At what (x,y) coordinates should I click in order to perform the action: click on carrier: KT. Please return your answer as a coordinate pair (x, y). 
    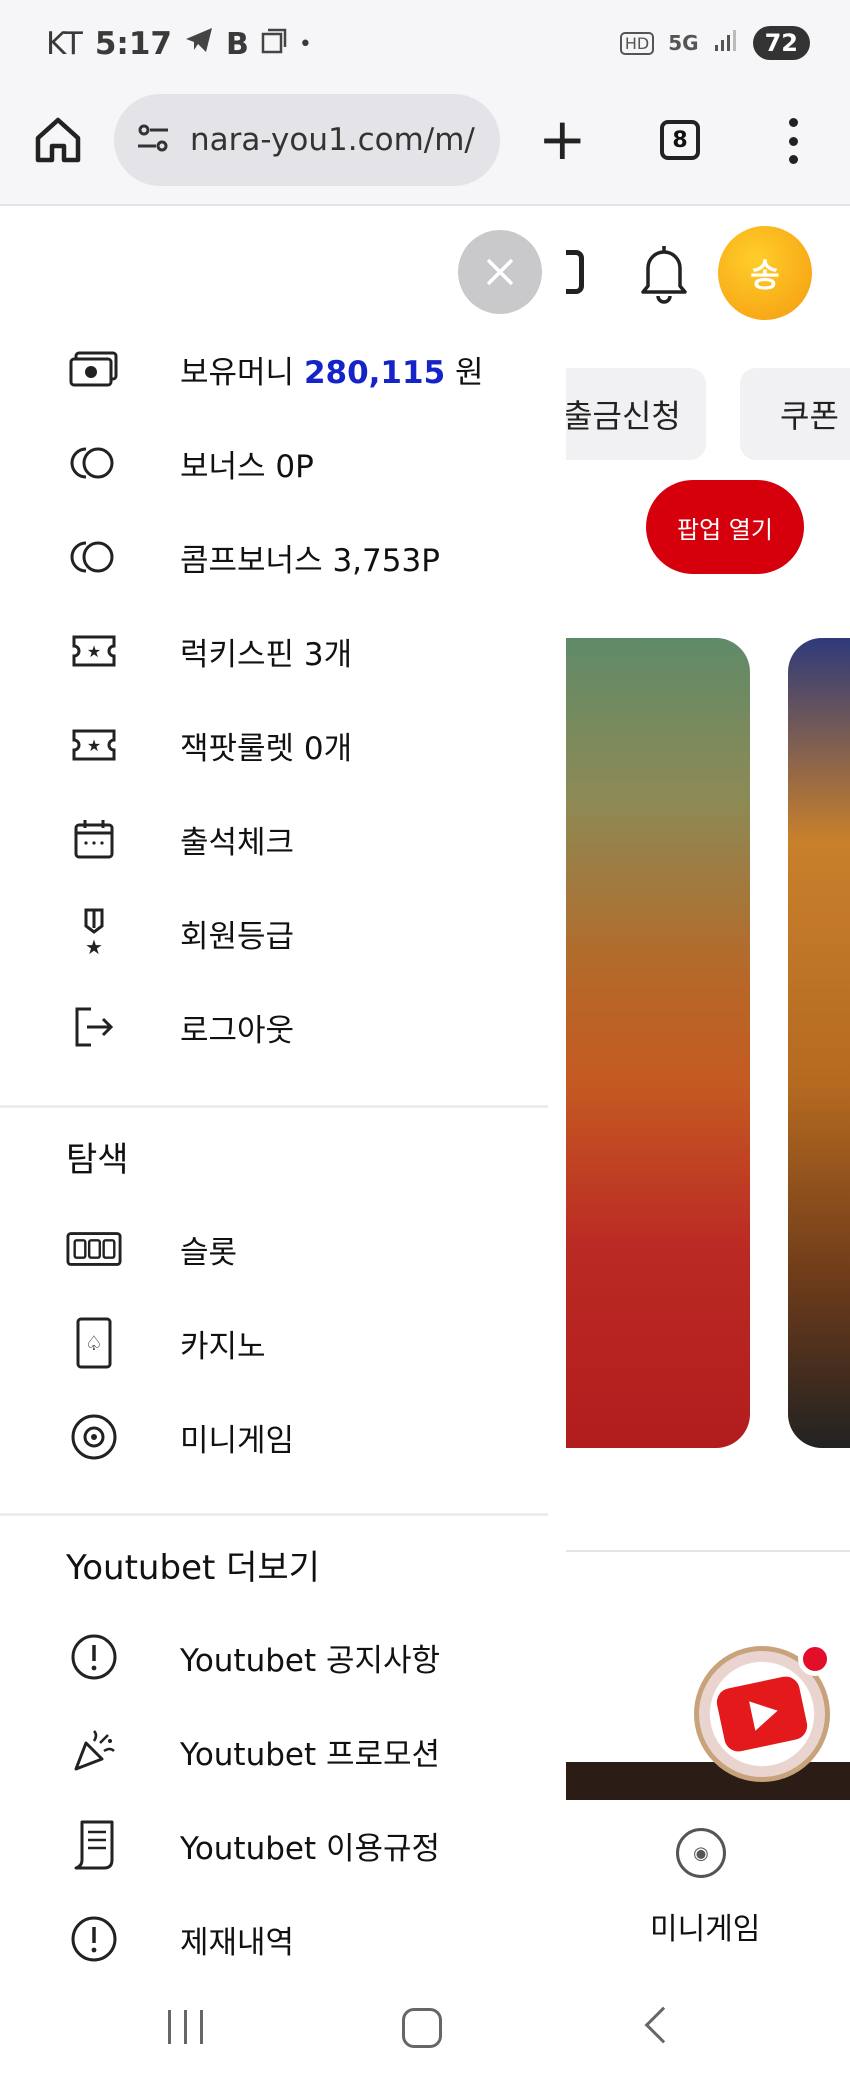
    Looking at the image, I should click on (64, 44).